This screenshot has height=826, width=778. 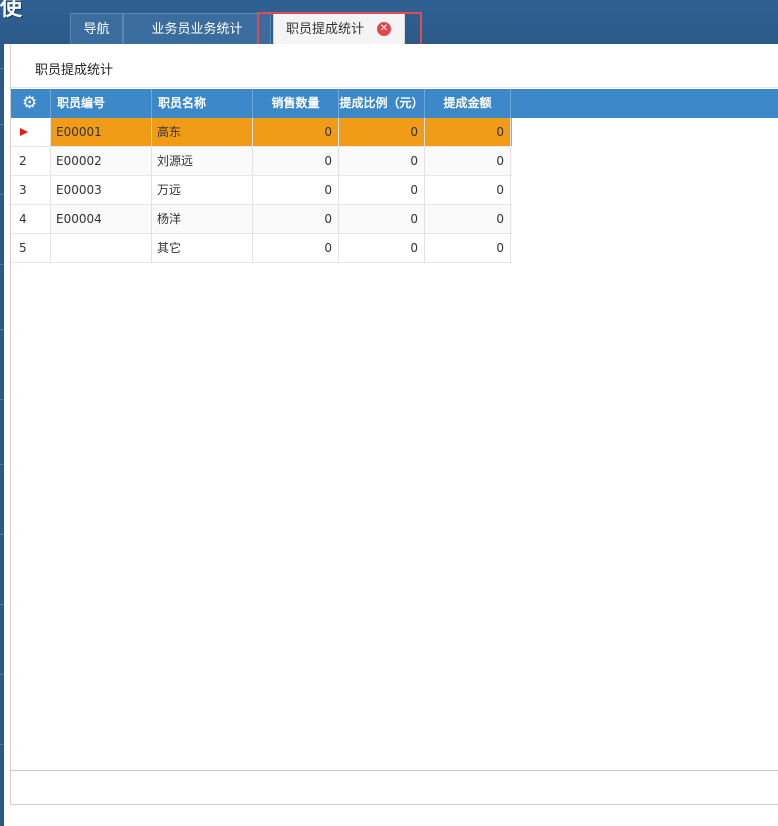 What do you see at coordinates (31, 132) in the screenshot?
I see `row-indicator` at bounding box center [31, 132].